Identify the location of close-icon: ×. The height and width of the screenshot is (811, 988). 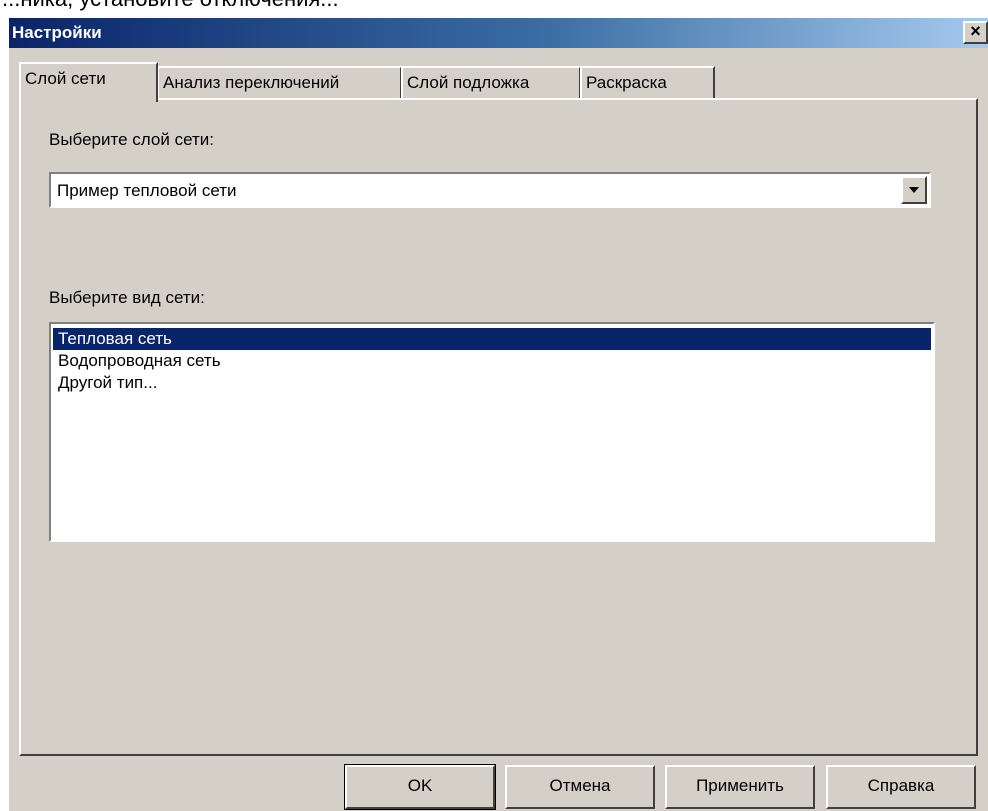
(975, 31).